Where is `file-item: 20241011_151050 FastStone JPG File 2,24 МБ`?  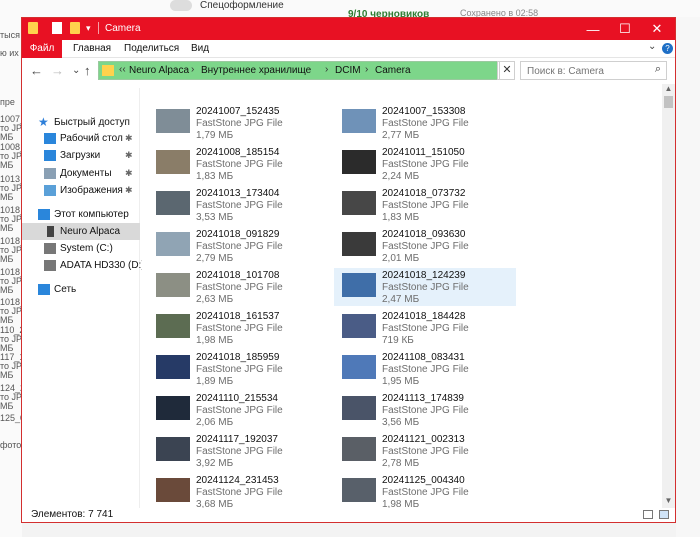
file-item: 20241011_151050 FastStone JPG File 2,24 МБ is located at coordinates (425, 164).